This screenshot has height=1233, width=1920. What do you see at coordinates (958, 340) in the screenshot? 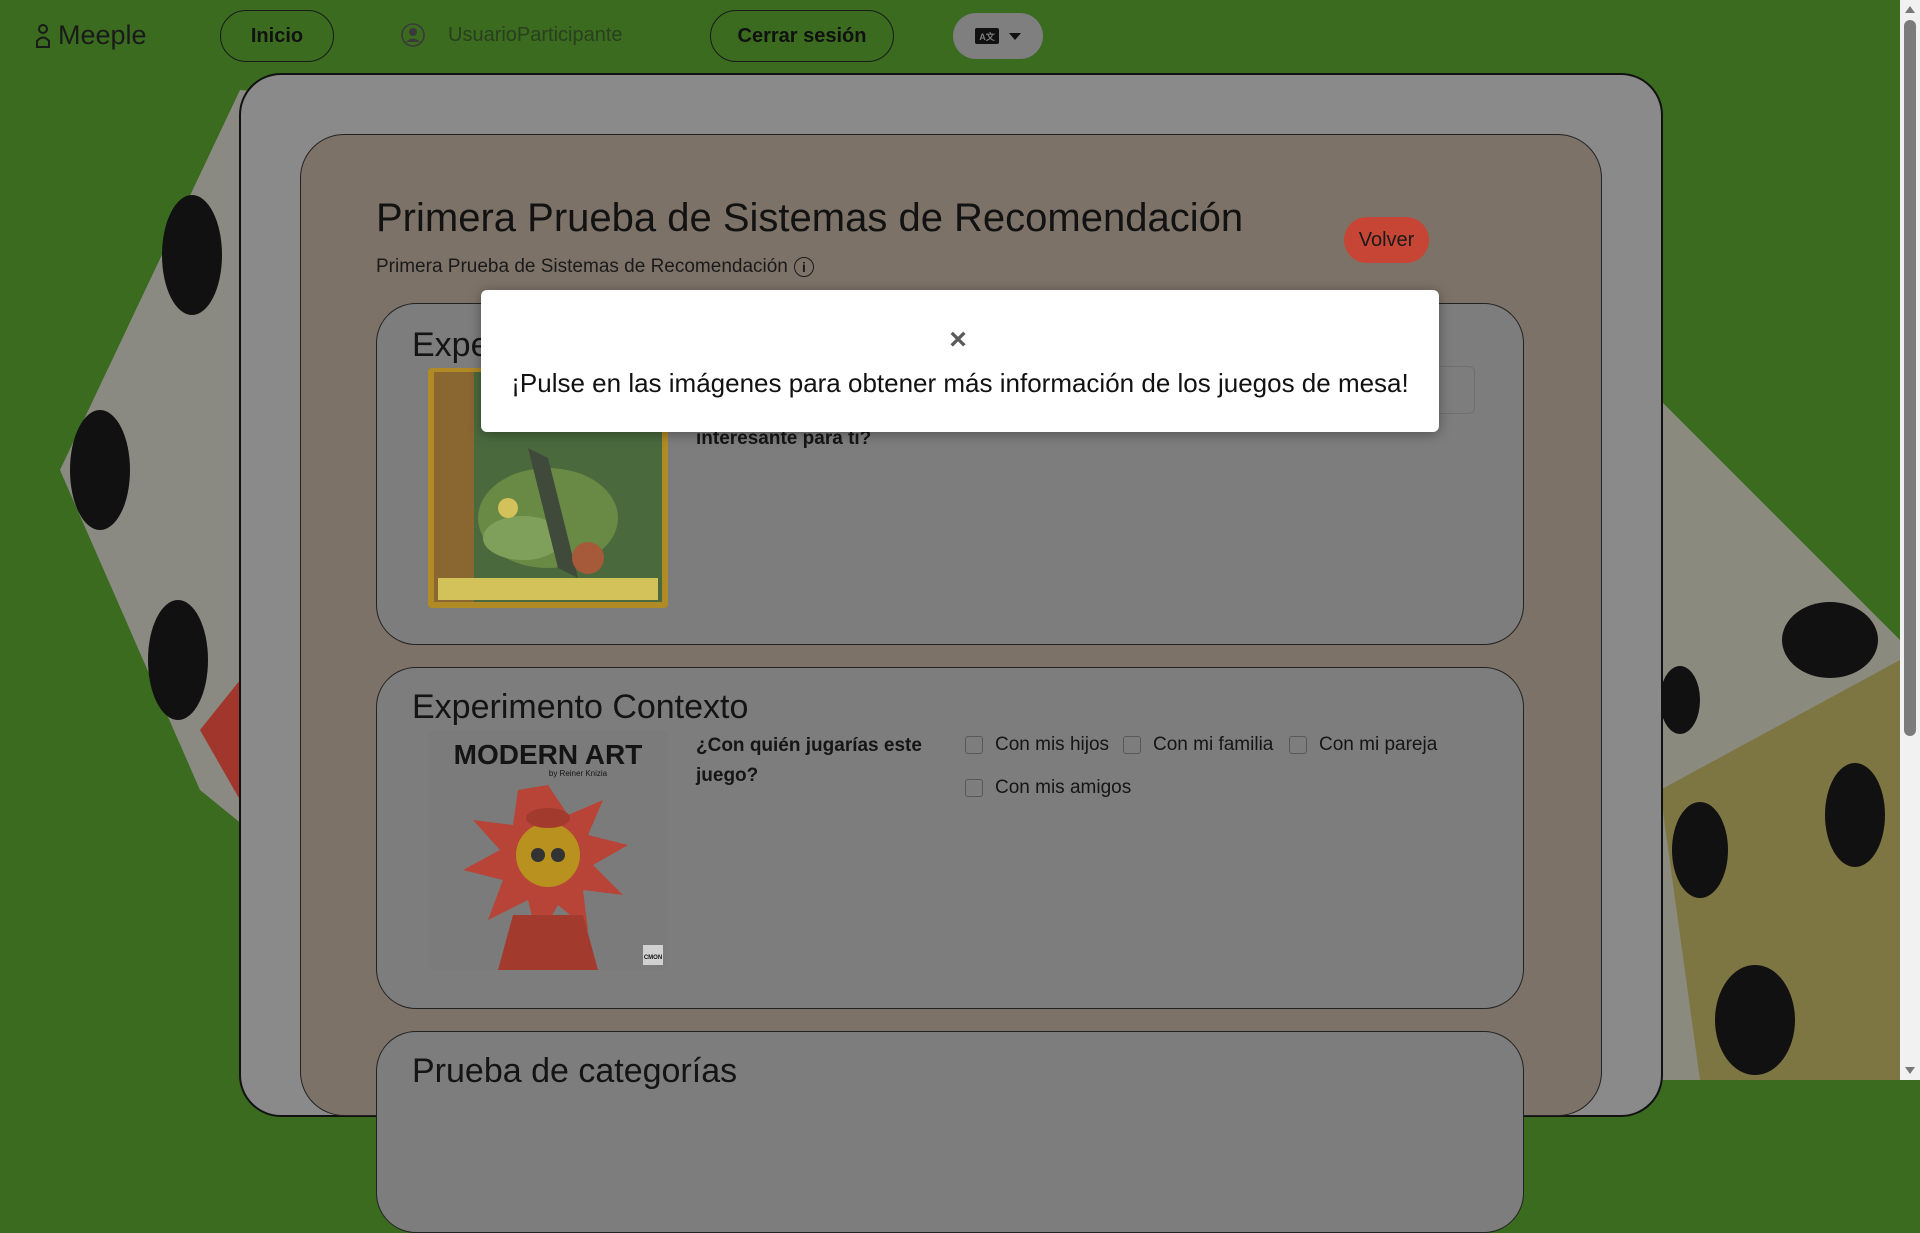
I see `close-icon: ×` at bounding box center [958, 340].